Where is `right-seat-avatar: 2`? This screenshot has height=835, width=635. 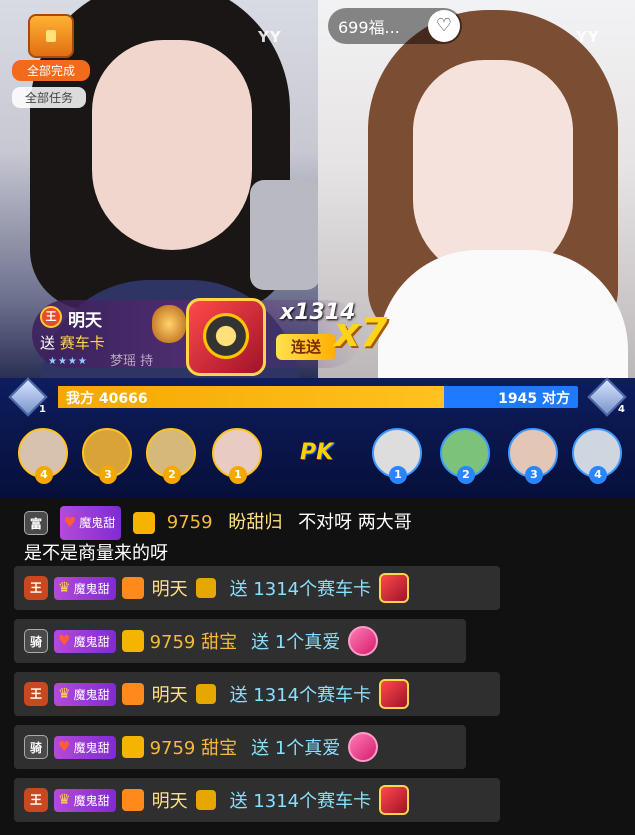
right-seat-avatar: 2 is located at coordinates (465, 456).